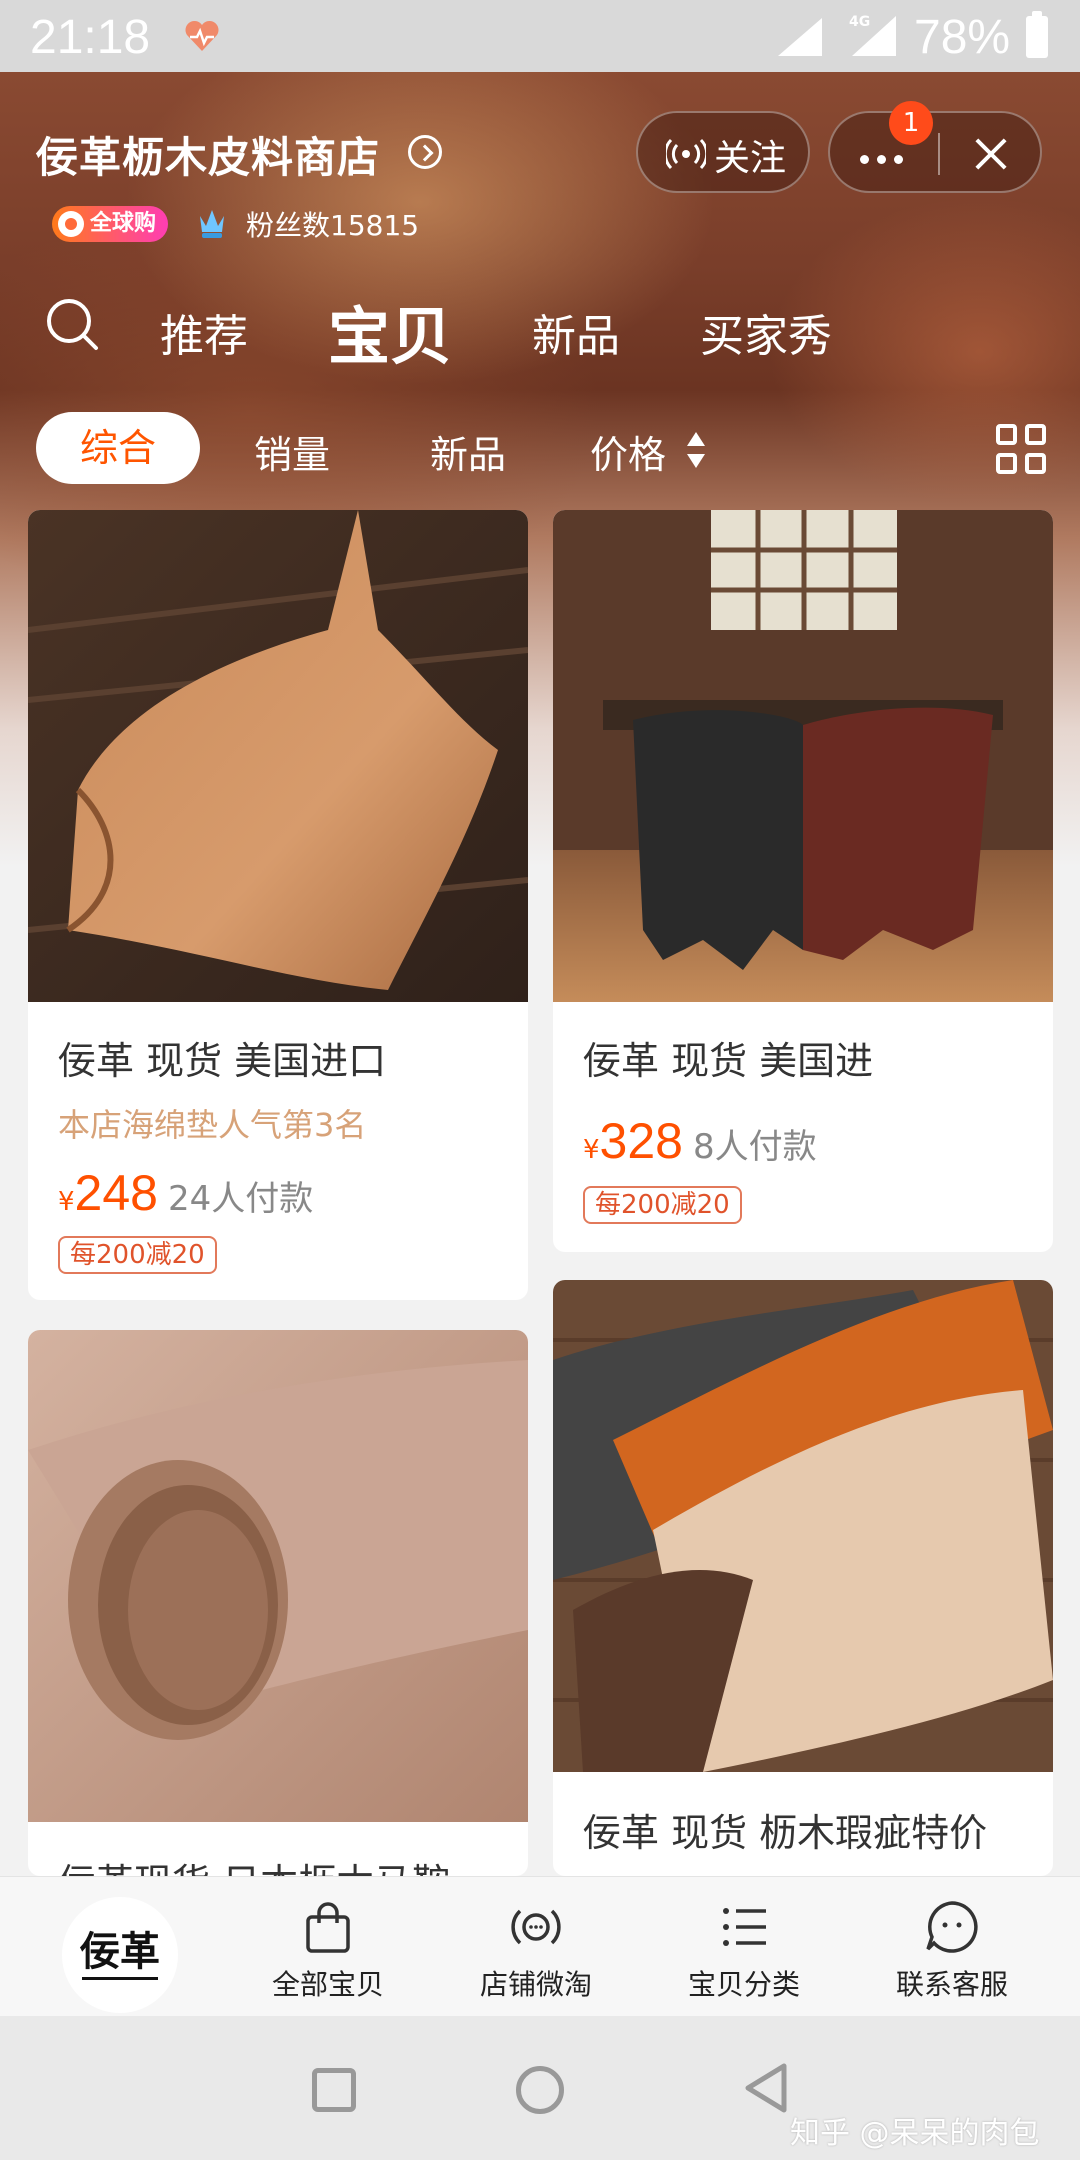 The width and height of the screenshot is (1080, 2160). Describe the element at coordinates (803, 756) in the screenshot. I see `product-image-leather-dark` at that location.